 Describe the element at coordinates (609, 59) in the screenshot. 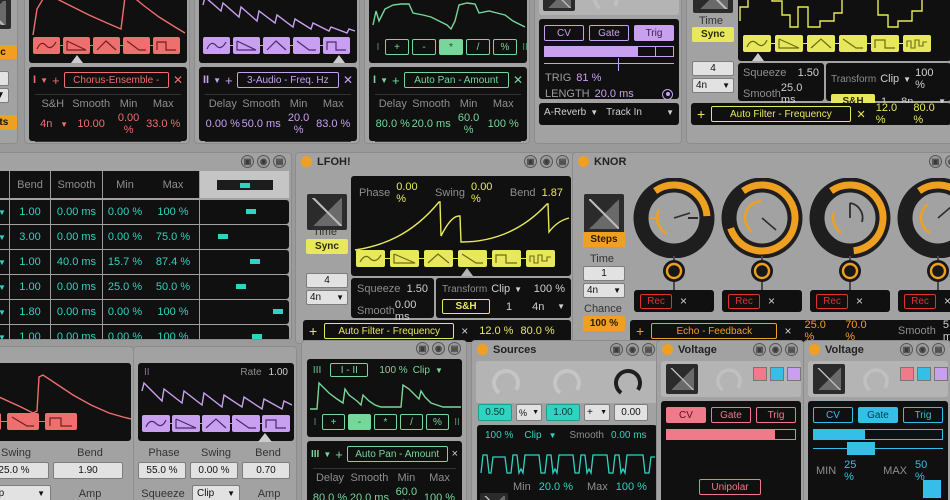

I see `voltage-trig-body: CV Gate Trig TRIG 81 % LENGTH 20.0 ms` at that location.